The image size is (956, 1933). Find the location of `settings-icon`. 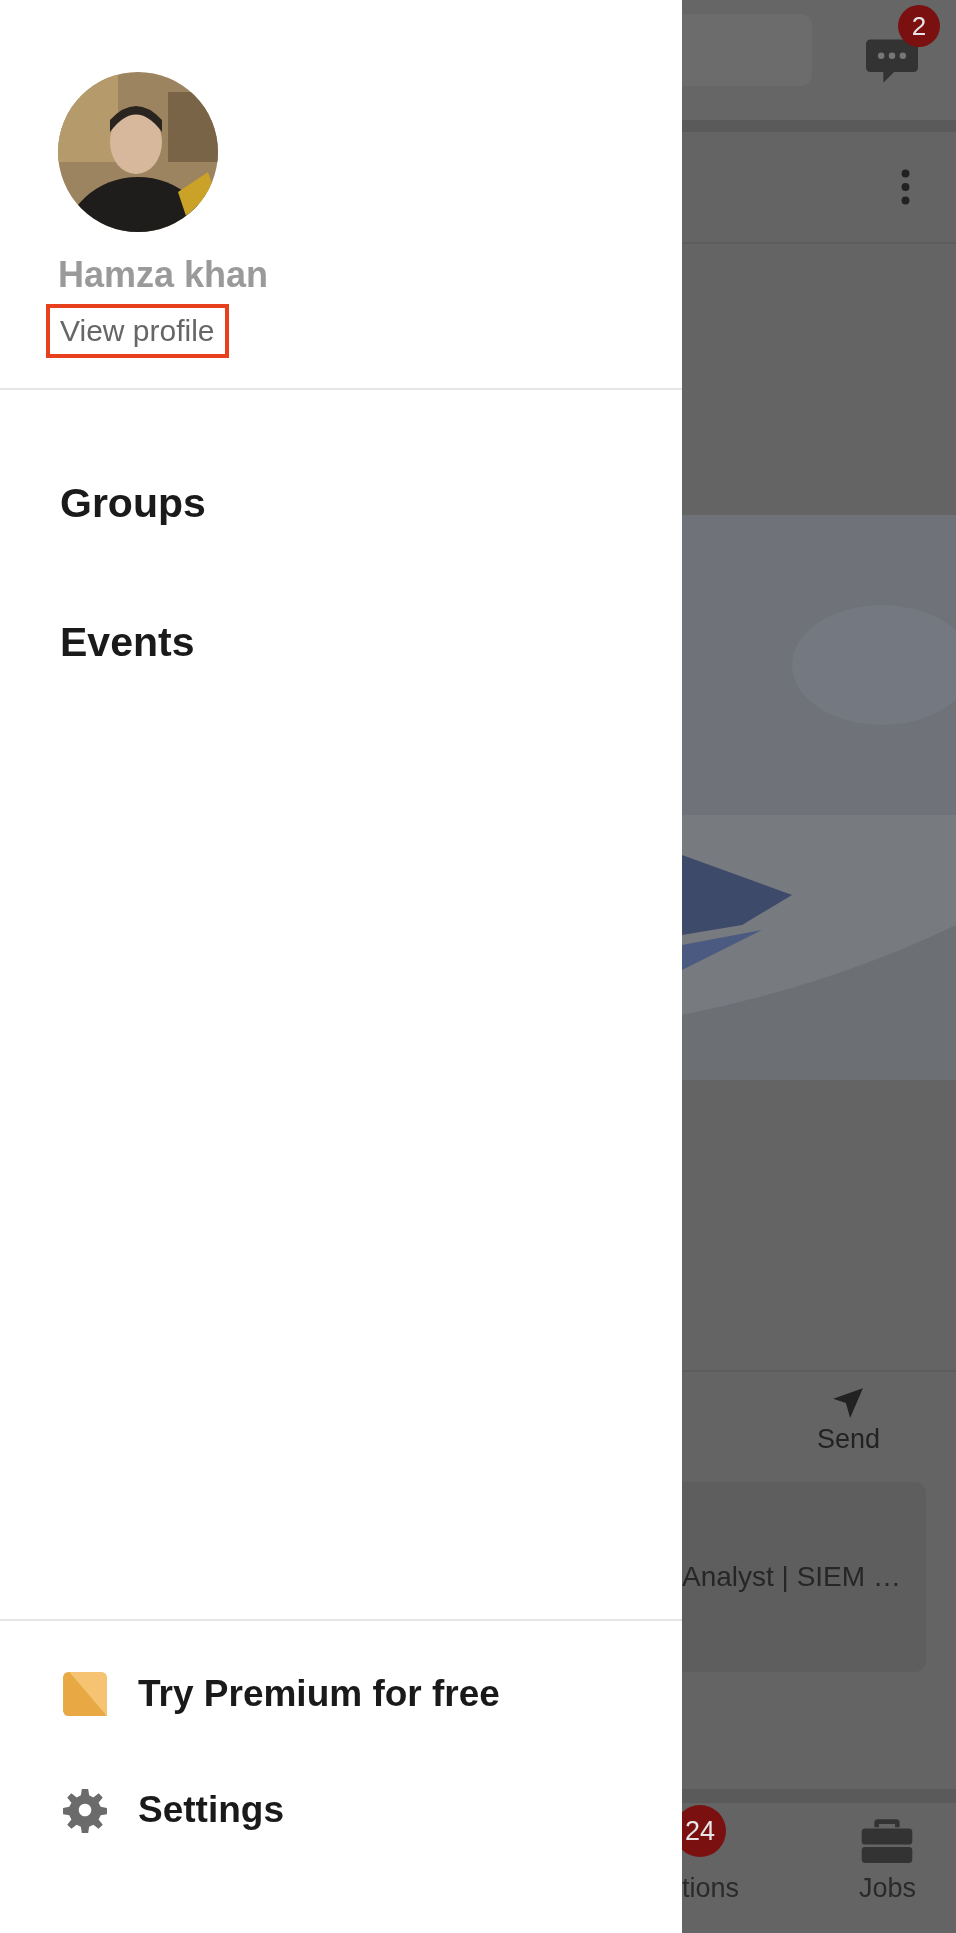

settings-icon is located at coordinates (85, 1810).